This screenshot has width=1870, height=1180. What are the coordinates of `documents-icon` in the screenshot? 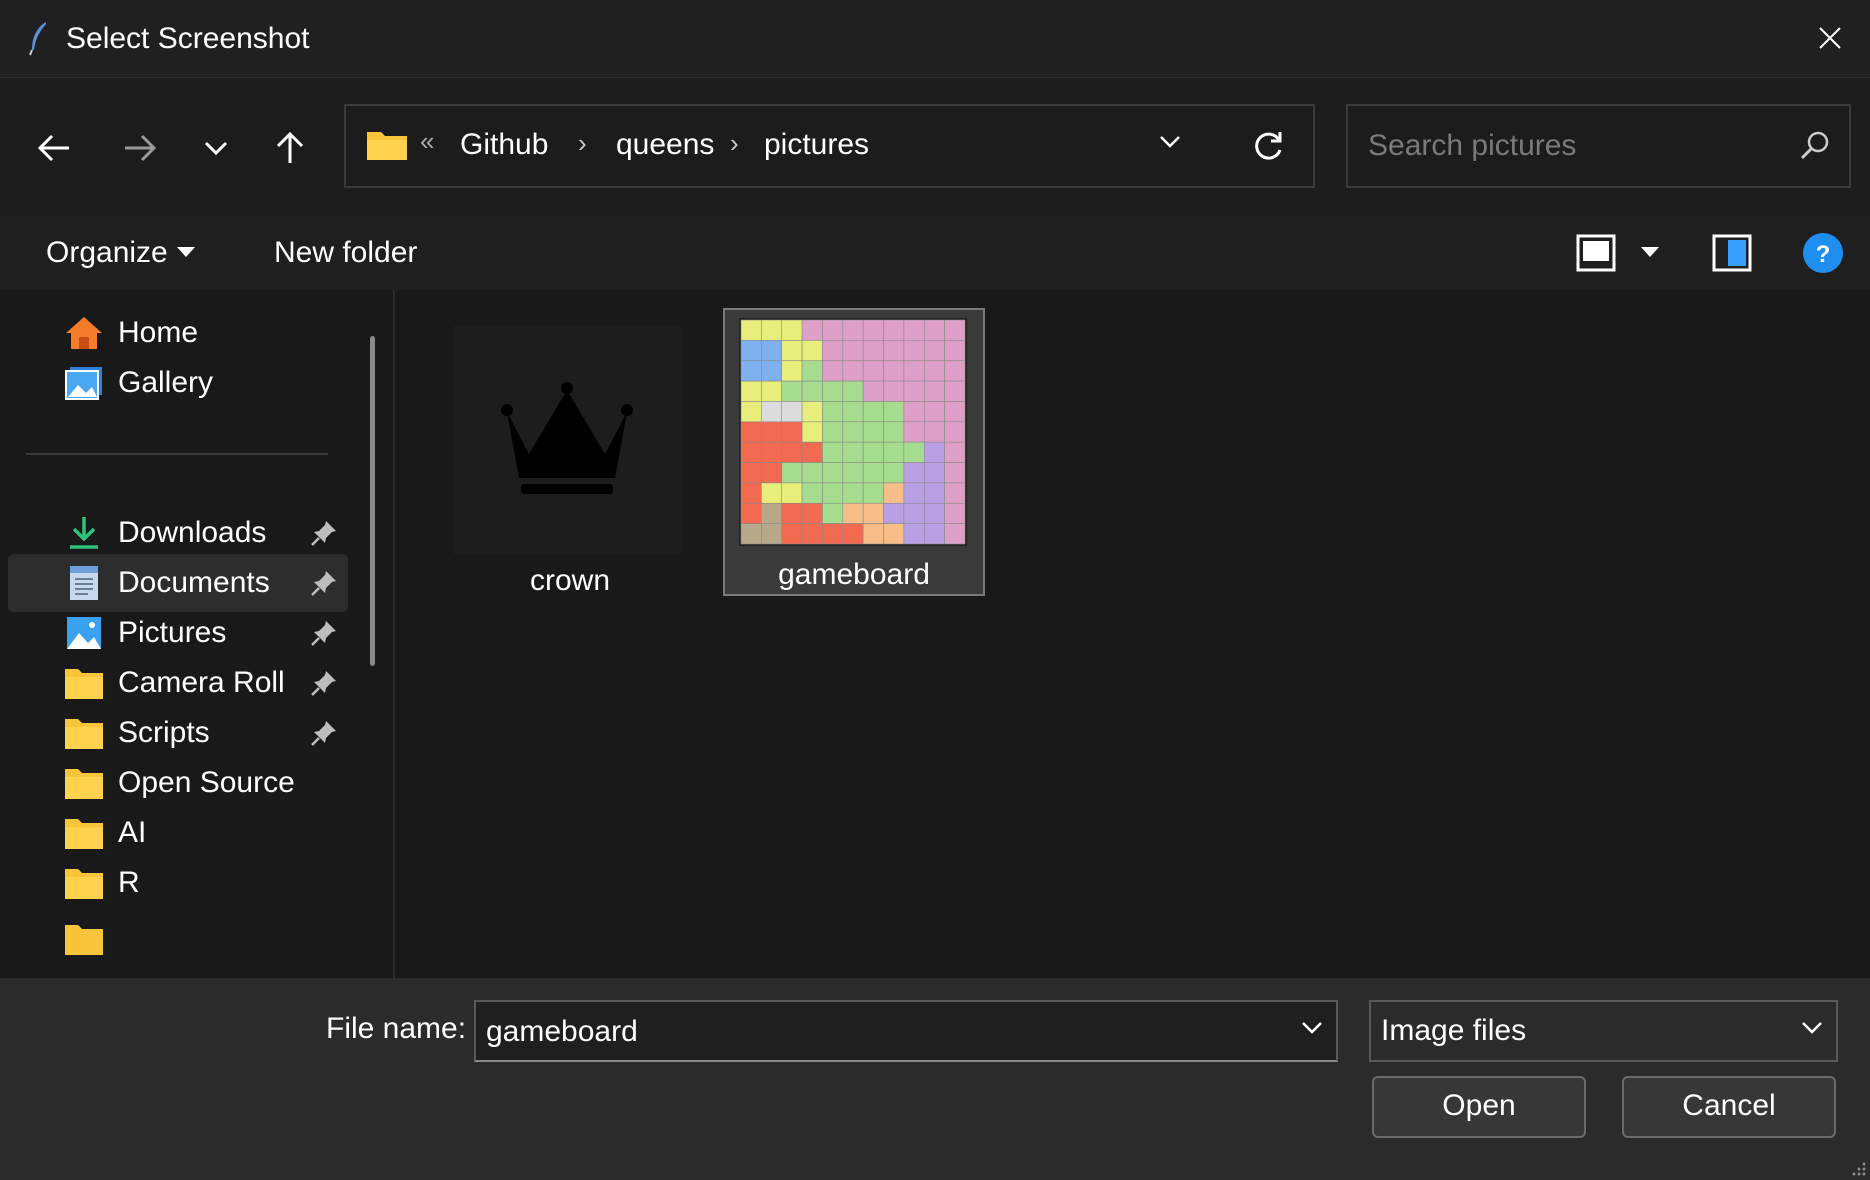 It's located at (84, 583).